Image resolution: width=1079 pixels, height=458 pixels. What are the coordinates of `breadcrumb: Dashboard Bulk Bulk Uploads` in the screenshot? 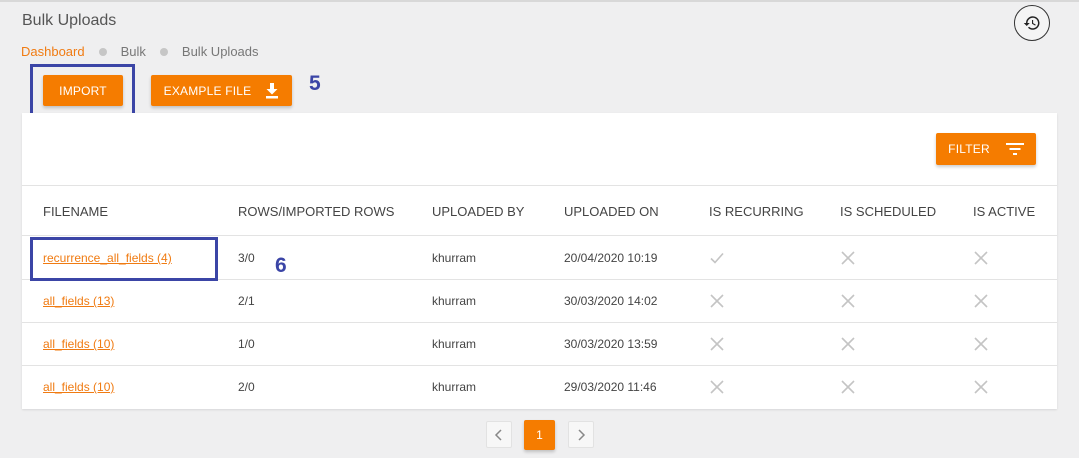 It's located at (140, 51).